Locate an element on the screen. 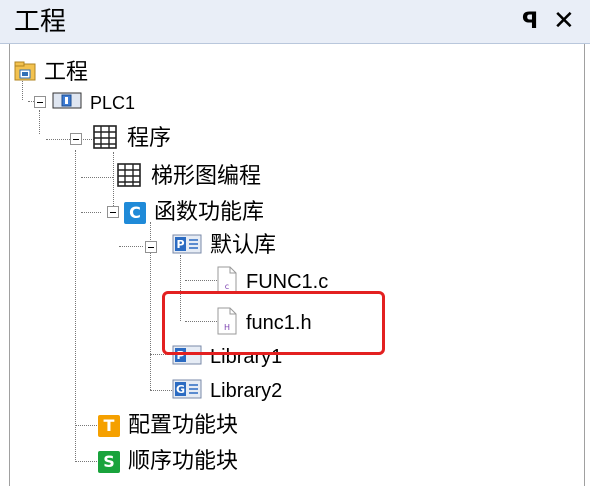 Image resolution: width=590 pixels, height=486 pixels. plc-device-icon is located at coordinates (67, 103).